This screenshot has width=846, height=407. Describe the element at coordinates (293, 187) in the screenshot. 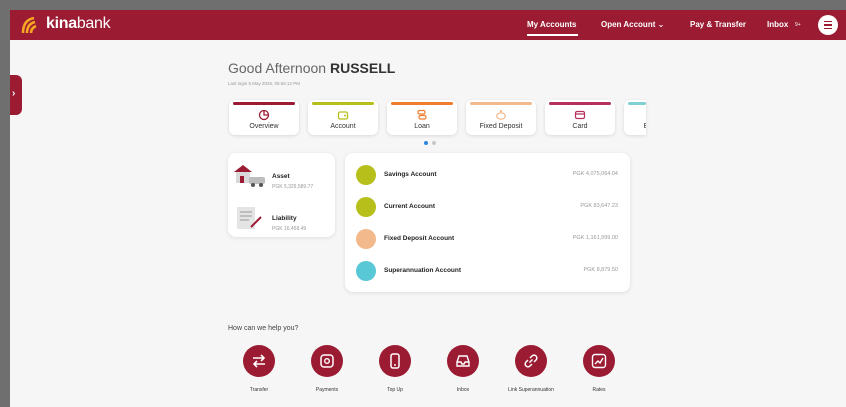

I see `asset-value: PGK 5,329,589.77` at that location.